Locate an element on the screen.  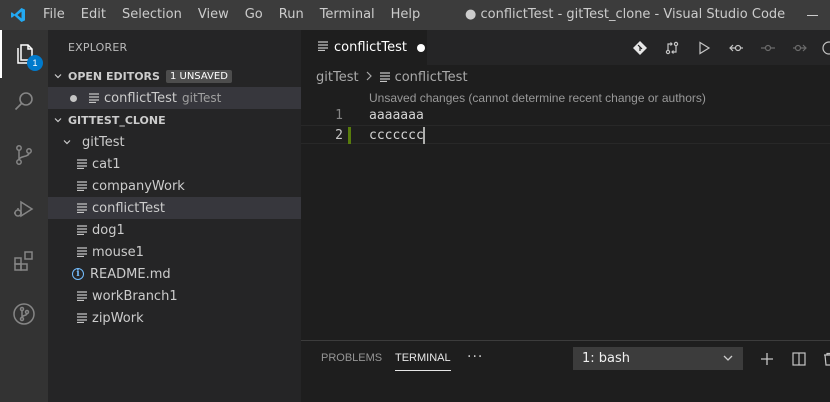
activity-bar: 1 is located at coordinates (24, 216).